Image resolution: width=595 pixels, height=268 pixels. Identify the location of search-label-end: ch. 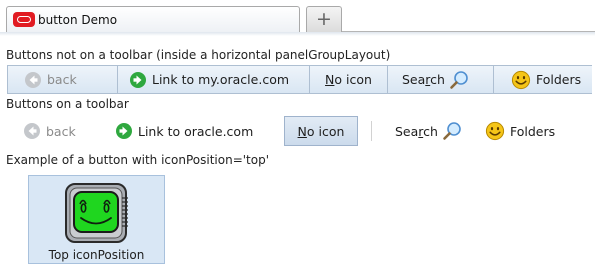
(437, 79).